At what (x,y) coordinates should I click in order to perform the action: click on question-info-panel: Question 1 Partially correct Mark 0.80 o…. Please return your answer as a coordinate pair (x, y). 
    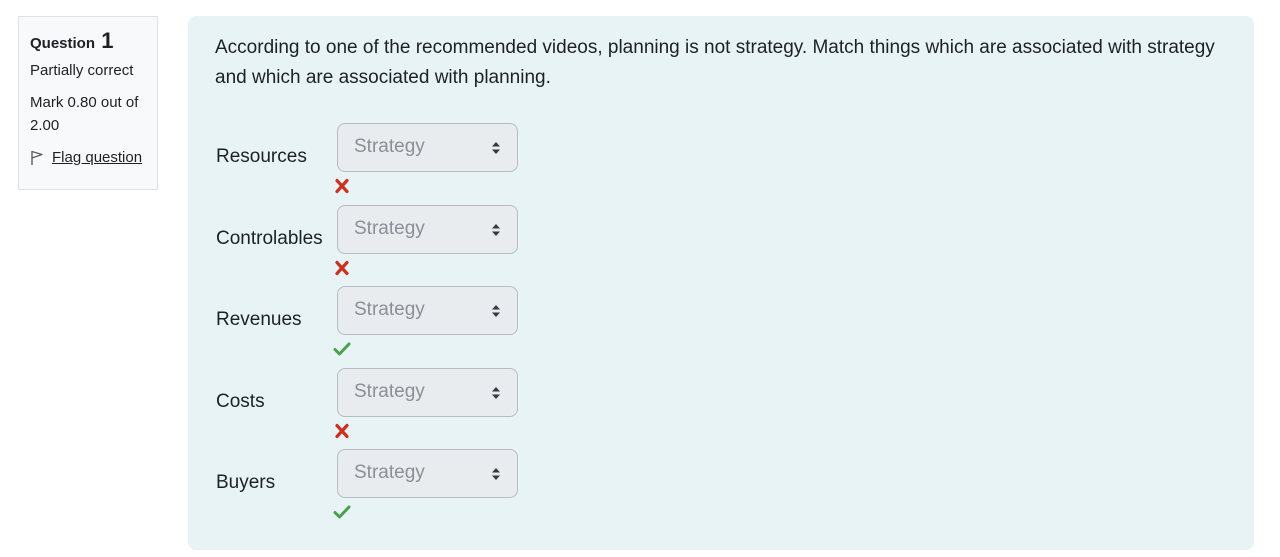
    Looking at the image, I should click on (88, 103).